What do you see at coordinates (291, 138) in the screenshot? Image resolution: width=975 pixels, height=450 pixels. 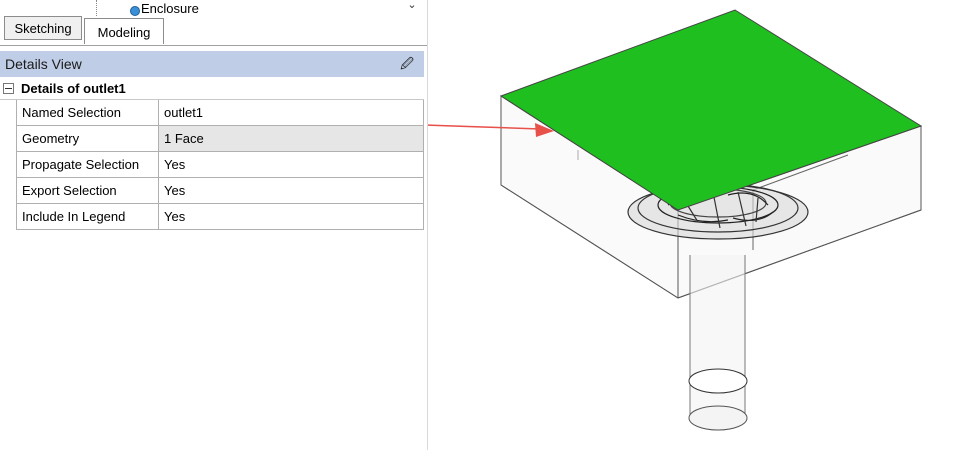 I see `property-value: 1 Face` at bounding box center [291, 138].